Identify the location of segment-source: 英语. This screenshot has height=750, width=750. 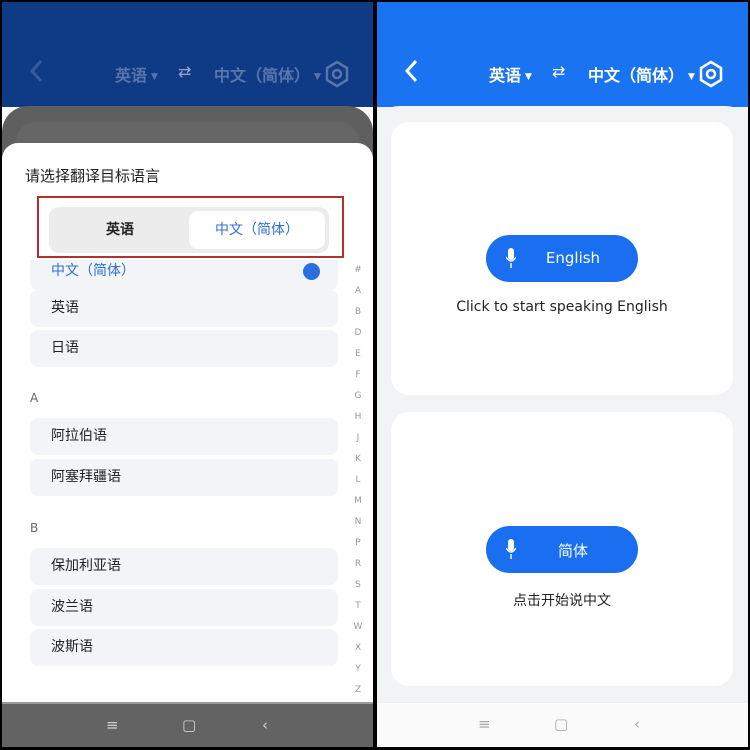
(120, 230).